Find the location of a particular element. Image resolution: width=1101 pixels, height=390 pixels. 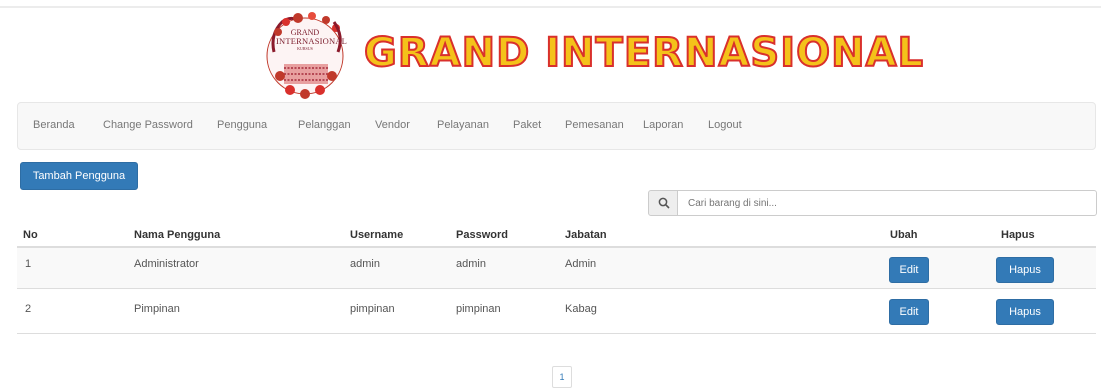

logo-line3: KURSUS is located at coordinates (305, 48).